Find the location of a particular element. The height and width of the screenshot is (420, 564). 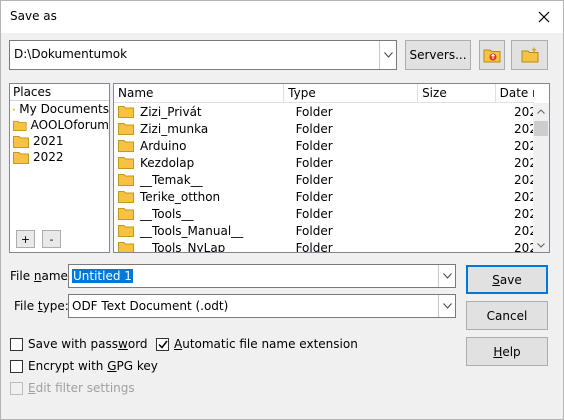

help-button: Help is located at coordinates (507, 351).